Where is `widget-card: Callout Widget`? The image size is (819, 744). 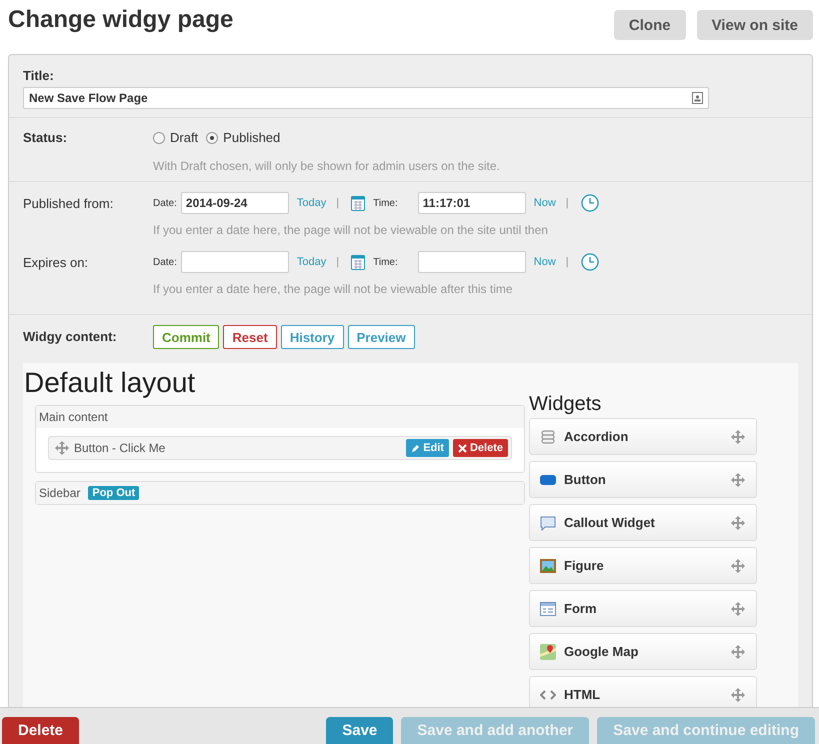 widget-card: Callout Widget is located at coordinates (643, 522).